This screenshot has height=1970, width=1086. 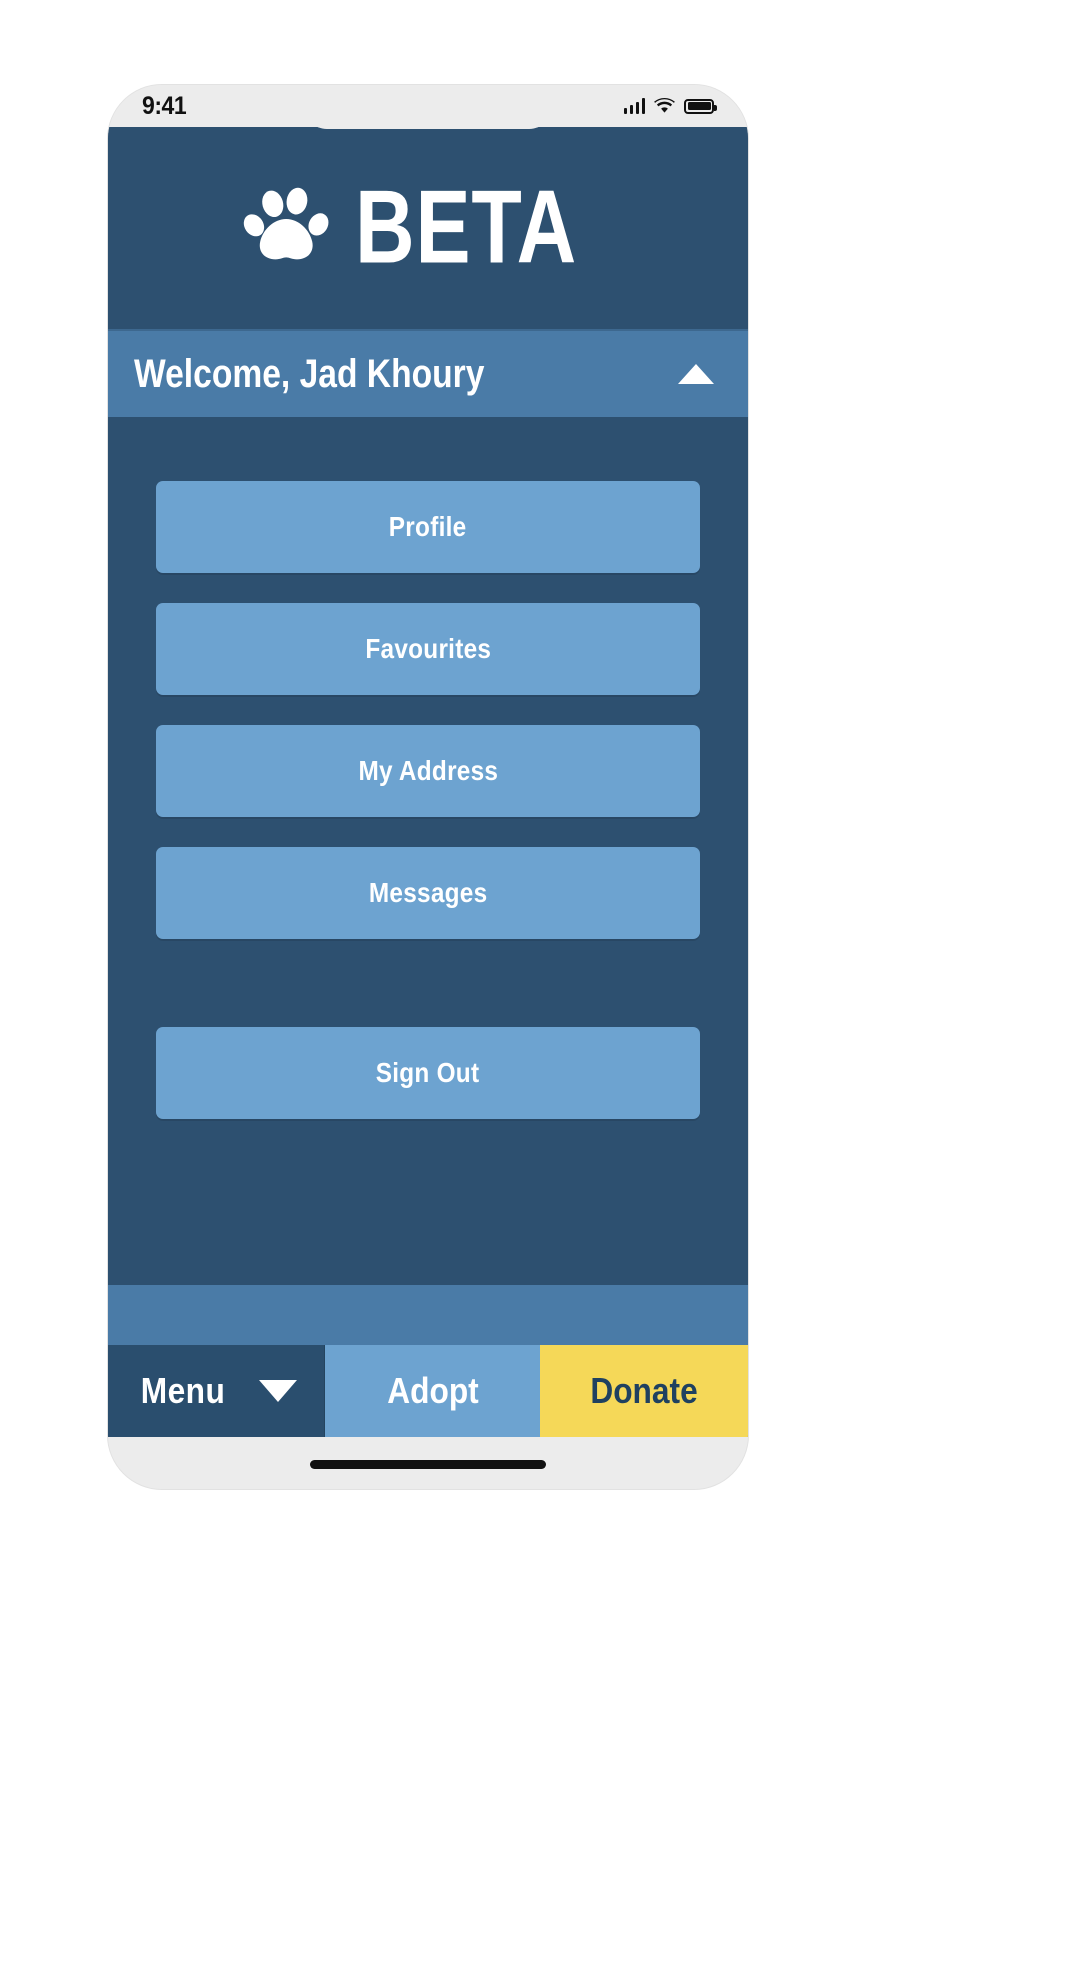 I want to click on sign-out-label: Sign Out, so click(x=428, y=1072).